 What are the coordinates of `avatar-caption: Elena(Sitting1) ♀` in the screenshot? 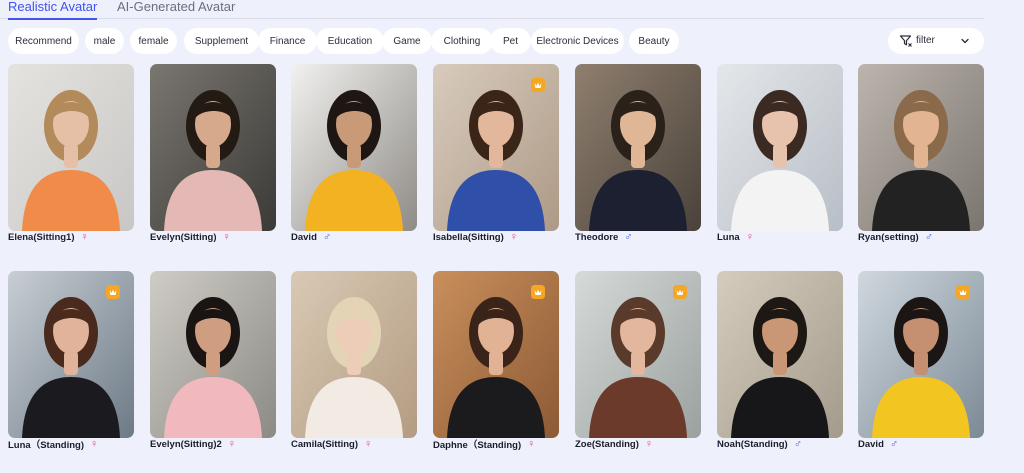 It's located at (48, 237).